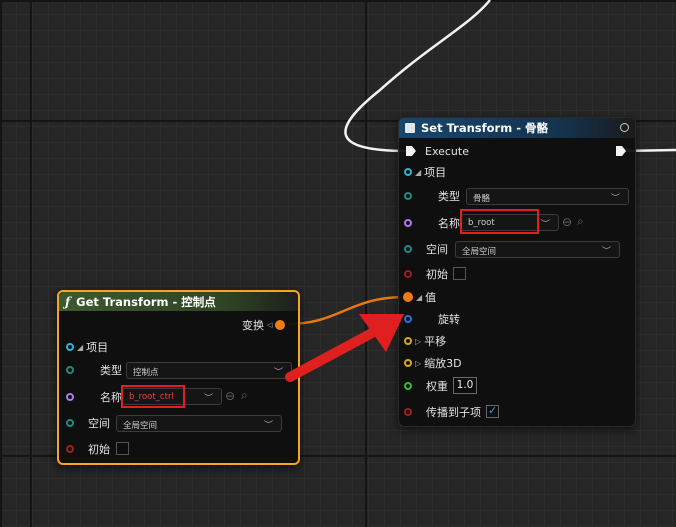 The width and height of the screenshot is (676, 527). What do you see at coordinates (146, 301) in the screenshot?
I see `get-transform-title: Get Transform - 控制点` at bounding box center [146, 301].